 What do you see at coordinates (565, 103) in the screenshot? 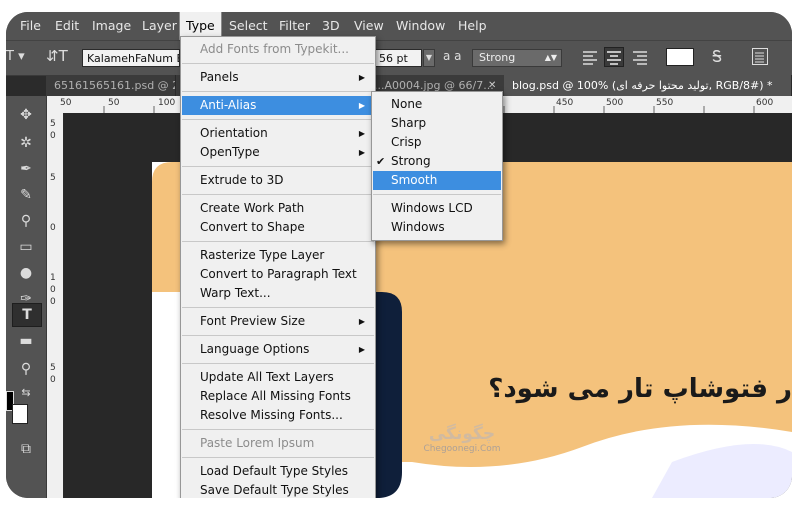
I see `ruler-top-label: 450` at bounding box center [565, 103].